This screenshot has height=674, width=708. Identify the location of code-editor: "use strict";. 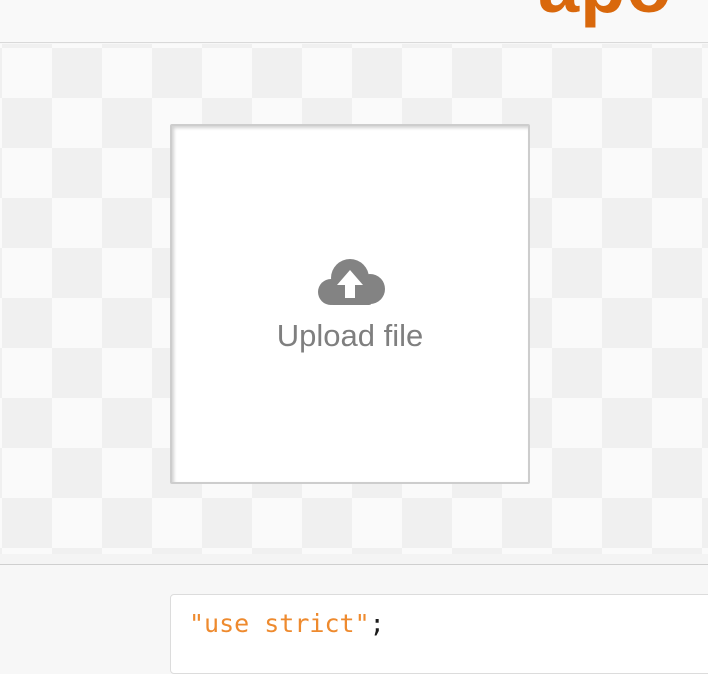
(439, 634).